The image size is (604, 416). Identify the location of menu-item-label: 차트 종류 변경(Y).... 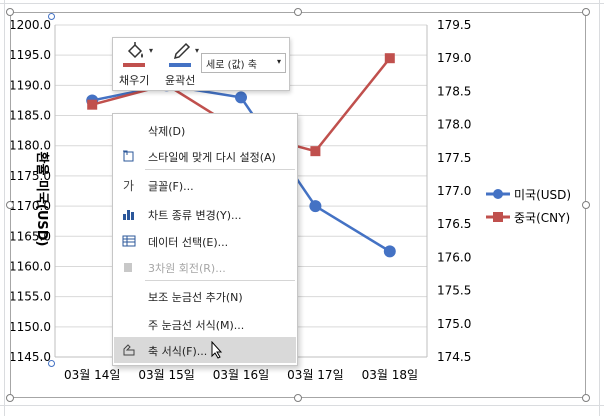
(195, 215).